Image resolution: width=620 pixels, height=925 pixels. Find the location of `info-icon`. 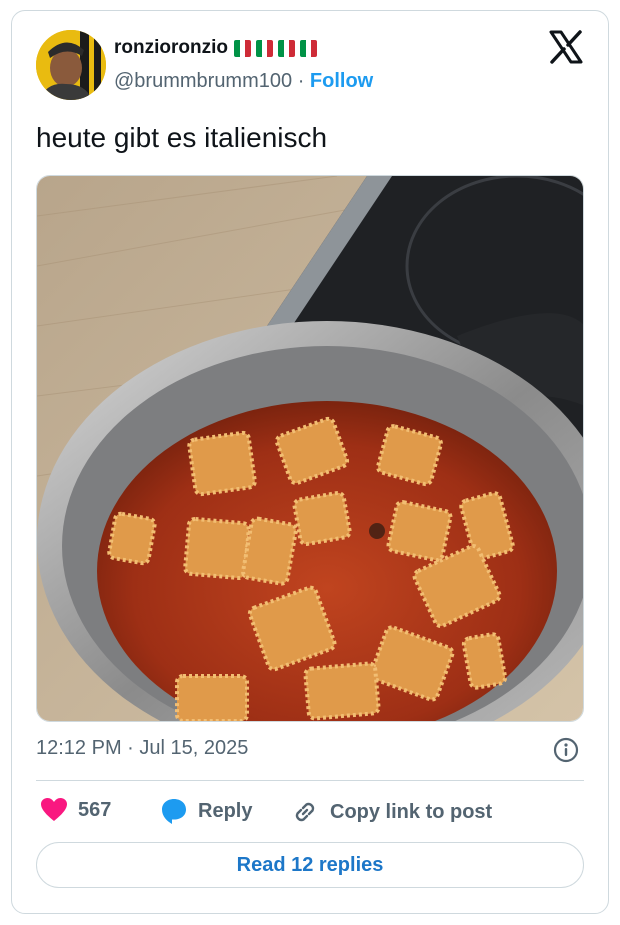

info-icon is located at coordinates (566, 750).